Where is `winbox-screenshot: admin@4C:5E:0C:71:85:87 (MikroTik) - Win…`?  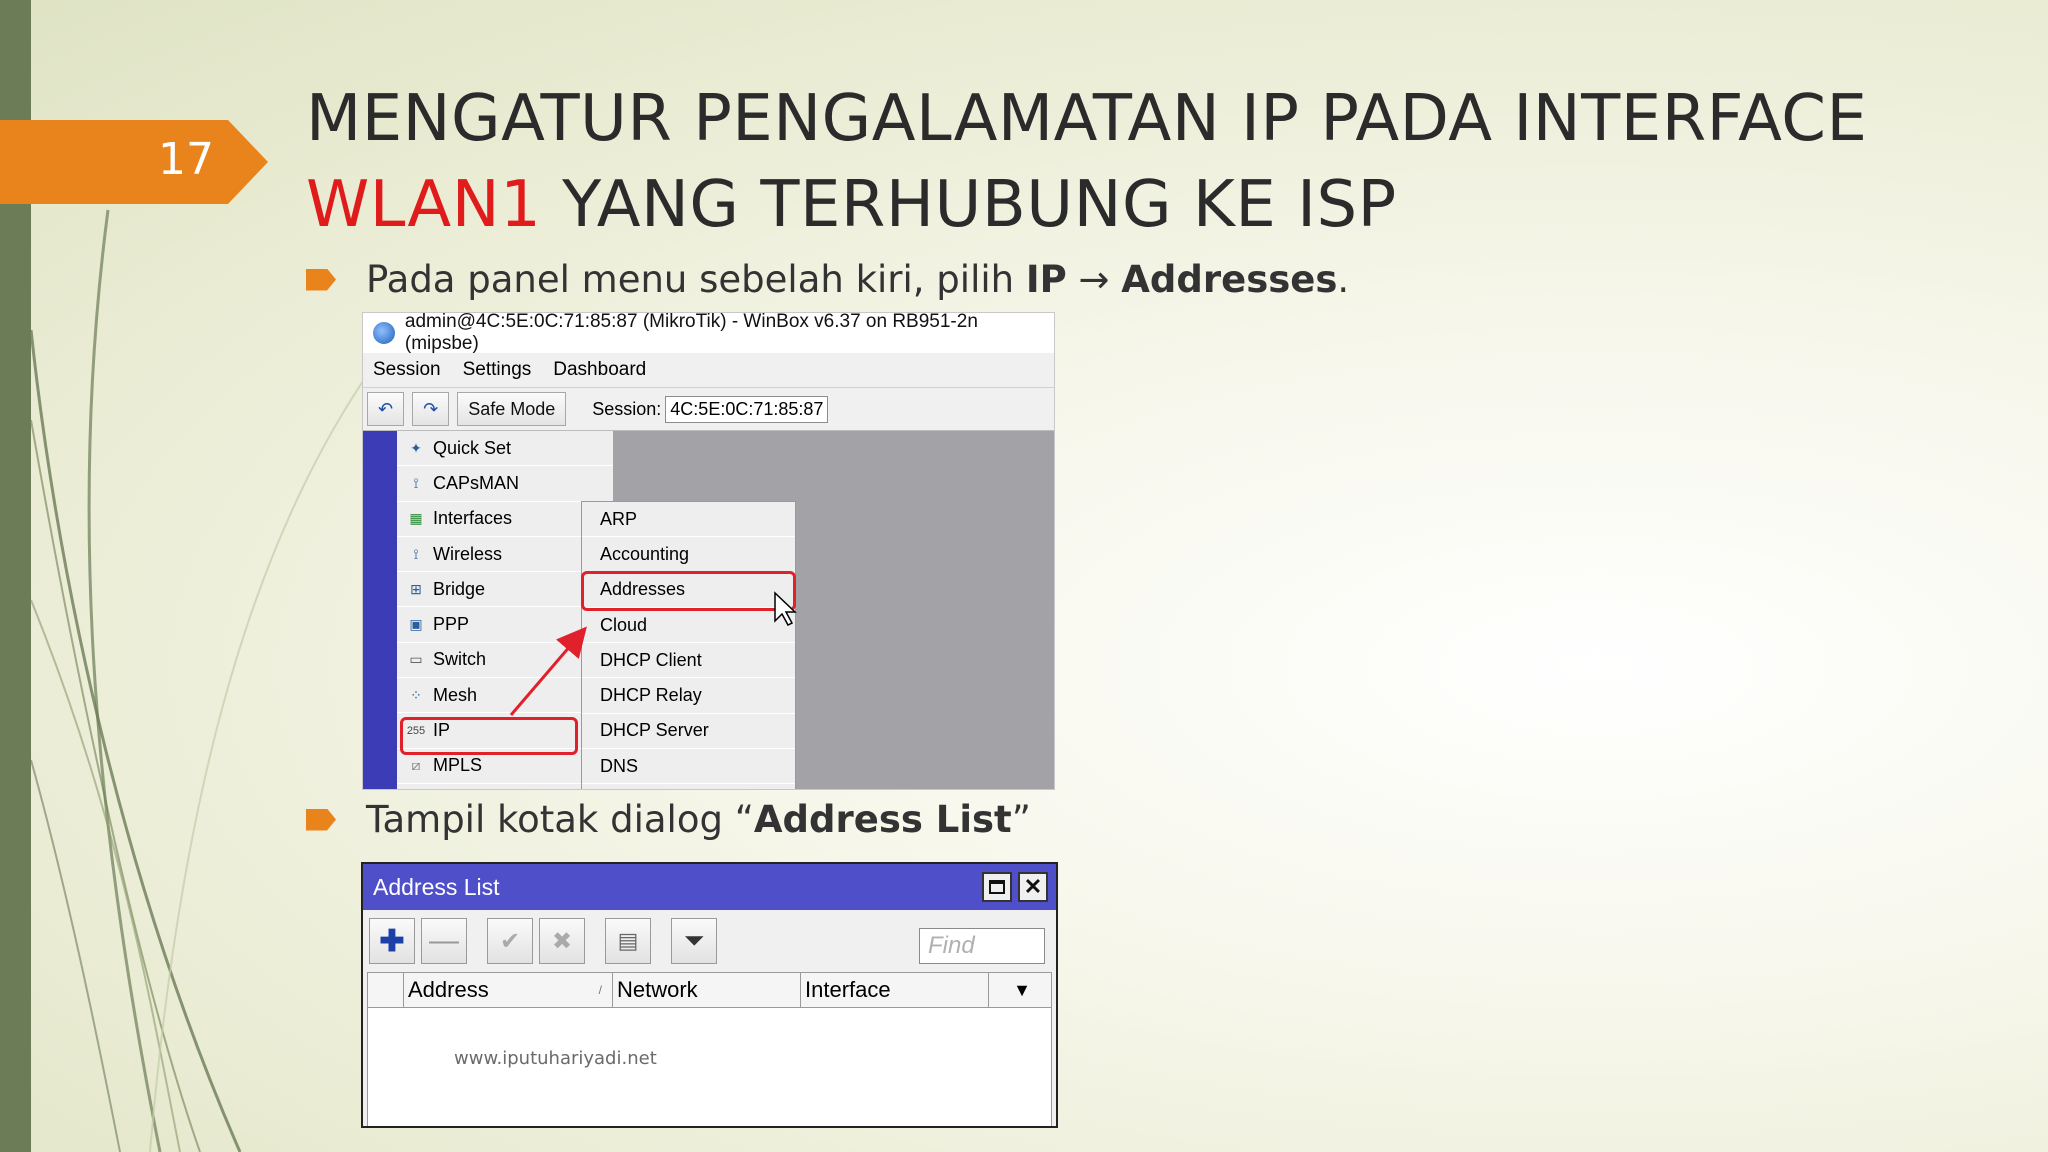 winbox-screenshot: admin@4C:5E:0C:71:85:87 (MikroTik) - Win… is located at coordinates (708, 551).